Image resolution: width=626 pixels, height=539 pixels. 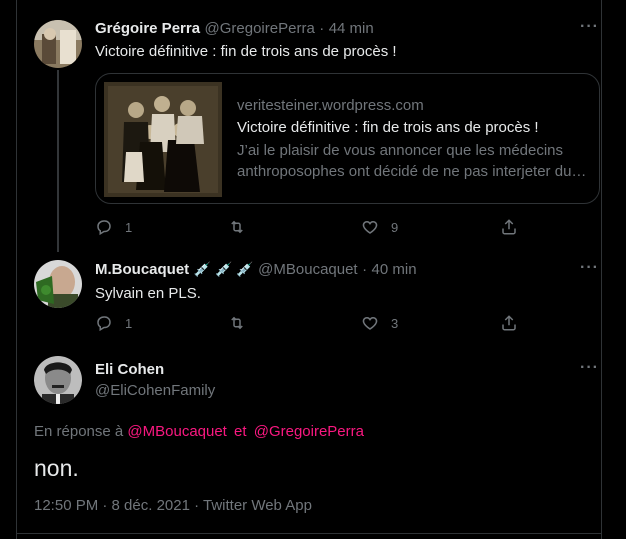 I want to click on like-button: 9, so click(x=379, y=227).